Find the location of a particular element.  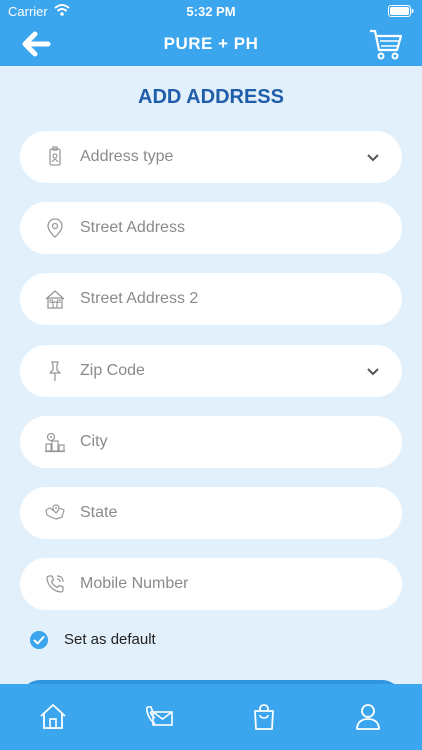

map-icon is located at coordinates (55, 512).